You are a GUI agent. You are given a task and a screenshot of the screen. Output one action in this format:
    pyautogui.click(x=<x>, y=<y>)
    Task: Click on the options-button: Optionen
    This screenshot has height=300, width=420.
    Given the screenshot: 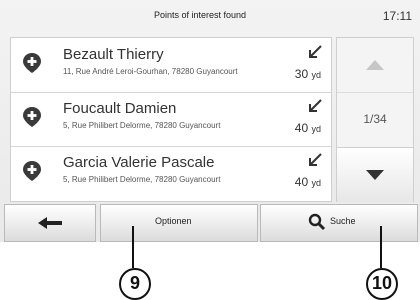 What is the action you would take?
    pyautogui.click(x=179, y=223)
    